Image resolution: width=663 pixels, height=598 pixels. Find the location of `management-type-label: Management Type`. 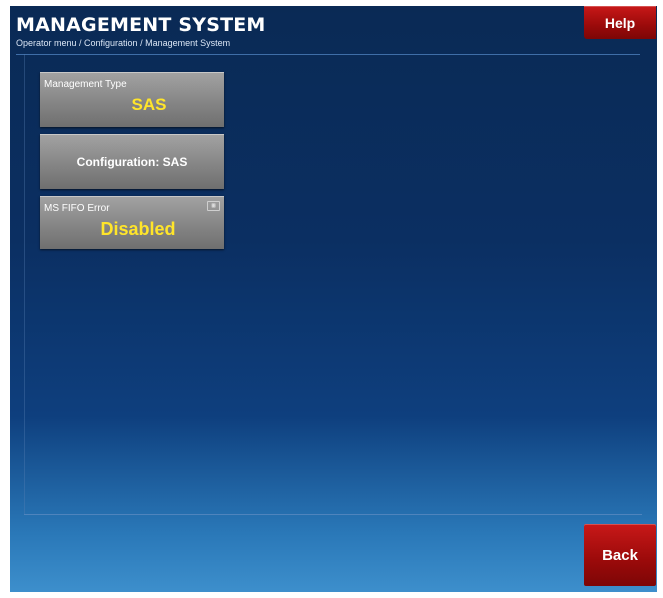

management-type-label: Management Type is located at coordinates (85, 84).